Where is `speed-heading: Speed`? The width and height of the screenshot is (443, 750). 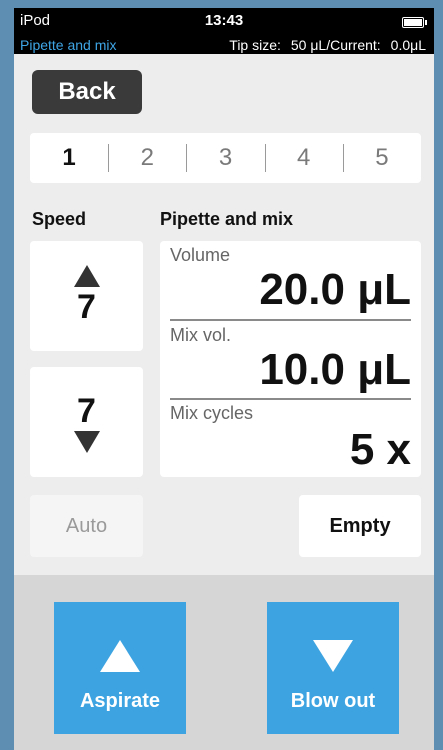 speed-heading: Speed is located at coordinates (59, 219).